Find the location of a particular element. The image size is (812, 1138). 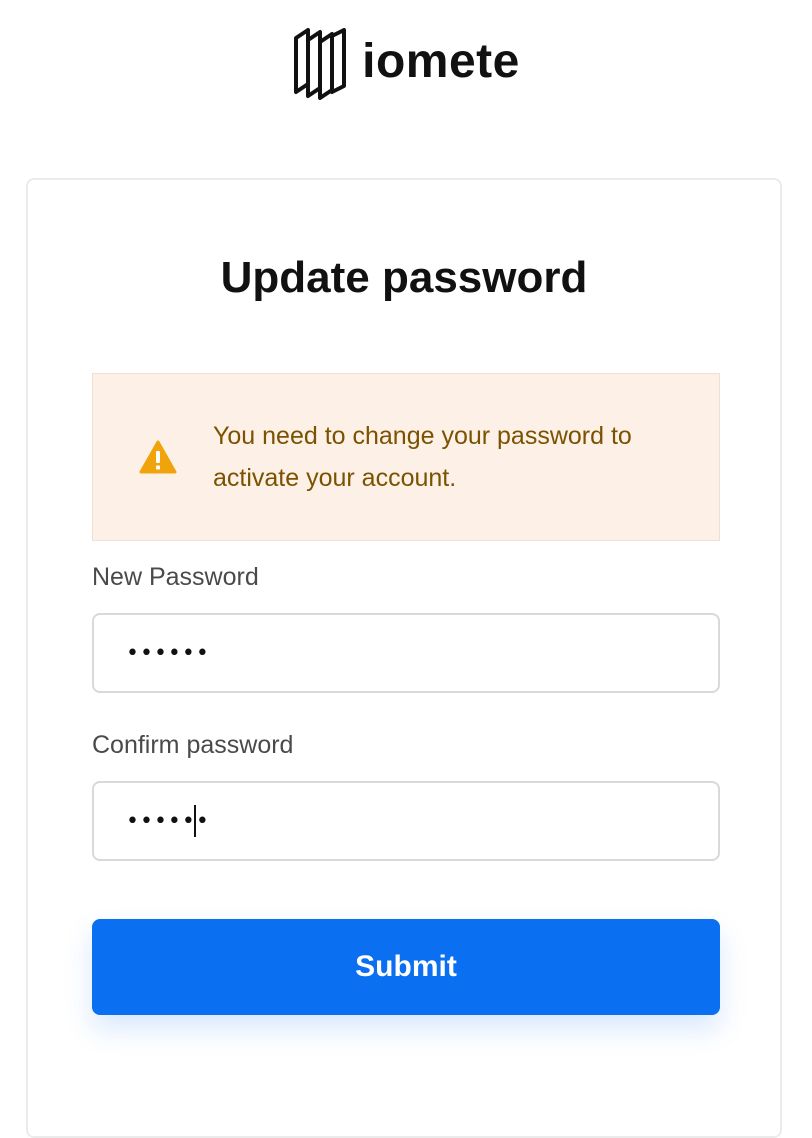

new-password-label: New Password is located at coordinates (175, 577).